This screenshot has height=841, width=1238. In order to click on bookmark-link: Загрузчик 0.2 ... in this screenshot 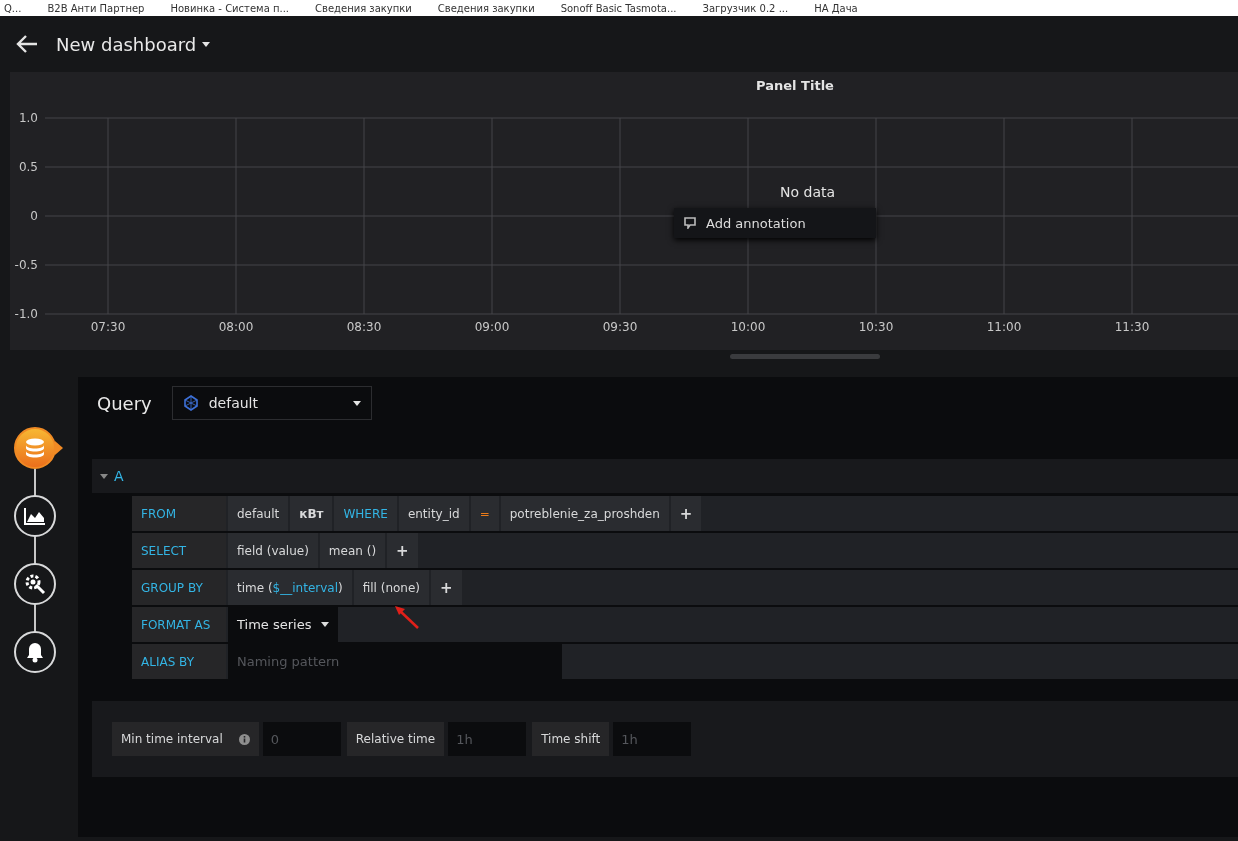, I will do `click(745, 8)`.